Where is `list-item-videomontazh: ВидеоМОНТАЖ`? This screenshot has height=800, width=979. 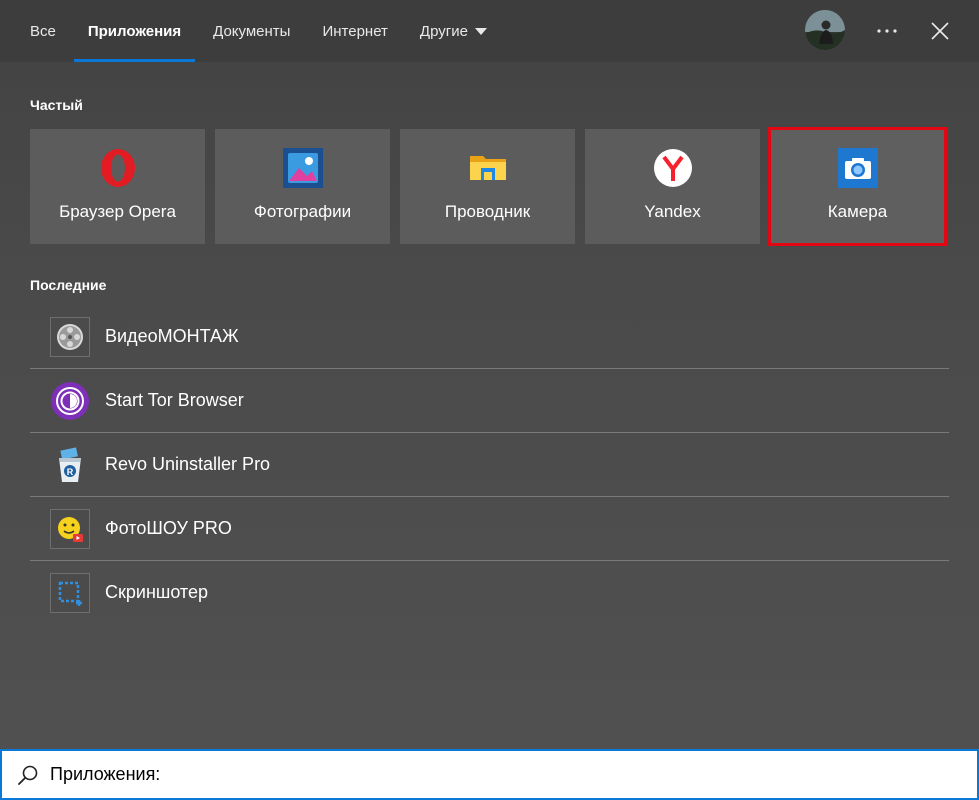 list-item-videomontazh: ВидеоМОНТАЖ is located at coordinates (489, 337).